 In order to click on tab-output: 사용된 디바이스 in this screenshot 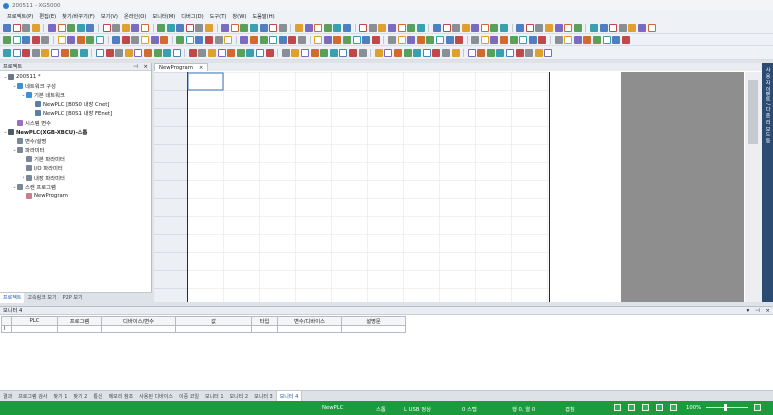, I will do `click(156, 396)`.